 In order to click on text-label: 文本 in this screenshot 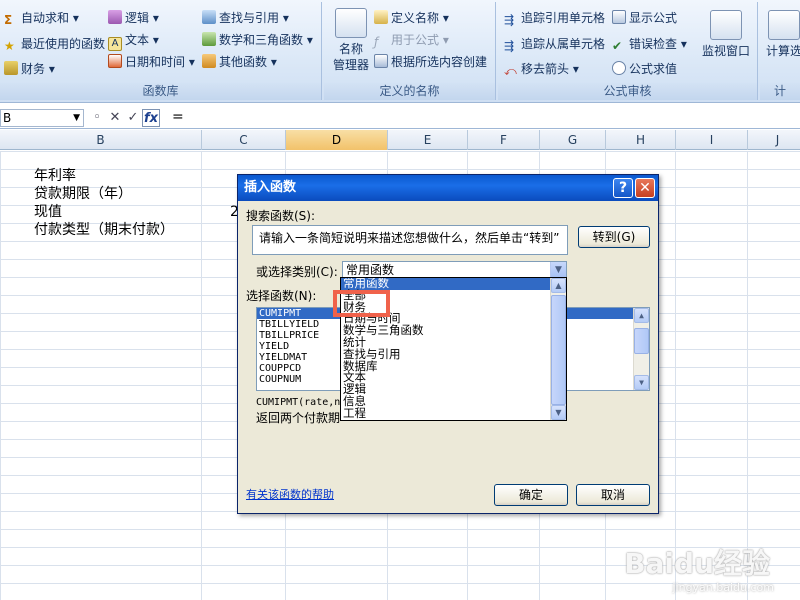, I will do `click(137, 40)`.